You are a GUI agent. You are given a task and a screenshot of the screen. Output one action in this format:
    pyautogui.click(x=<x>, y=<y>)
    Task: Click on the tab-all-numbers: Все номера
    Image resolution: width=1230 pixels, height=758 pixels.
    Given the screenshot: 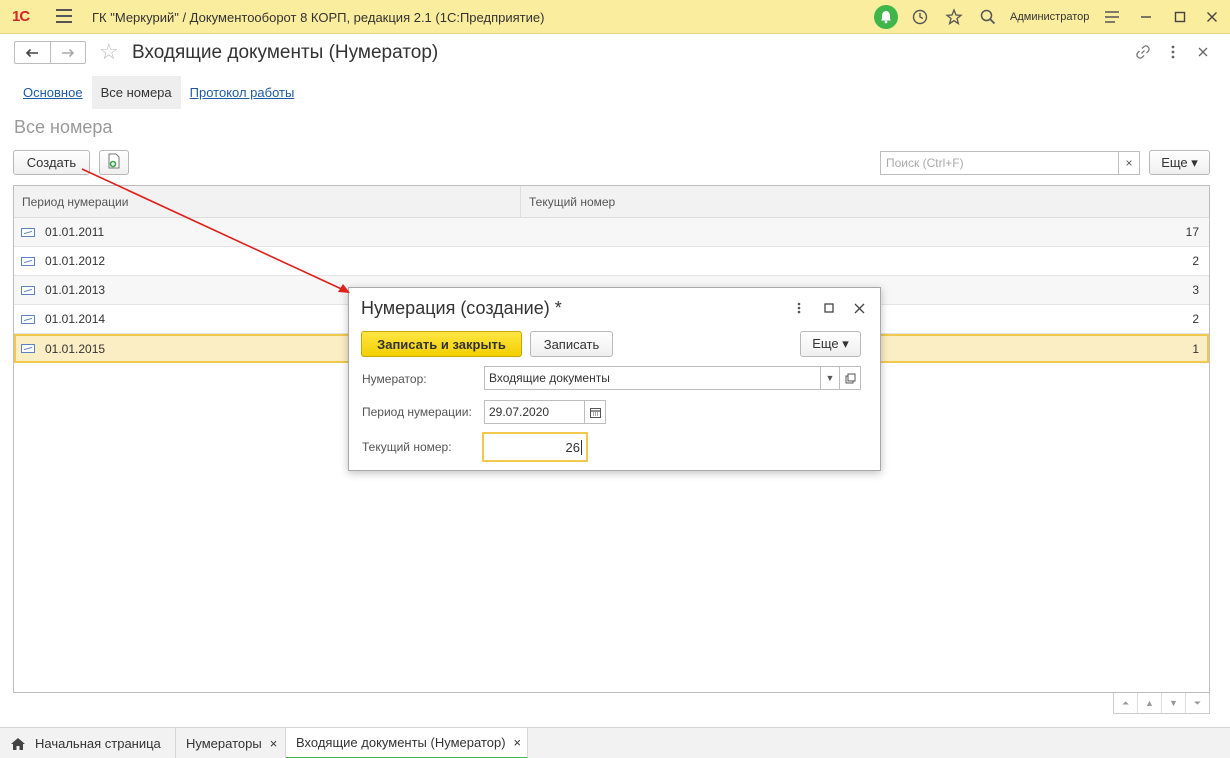 What is the action you would take?
    pyautogui.click(x=136, y=92)
    